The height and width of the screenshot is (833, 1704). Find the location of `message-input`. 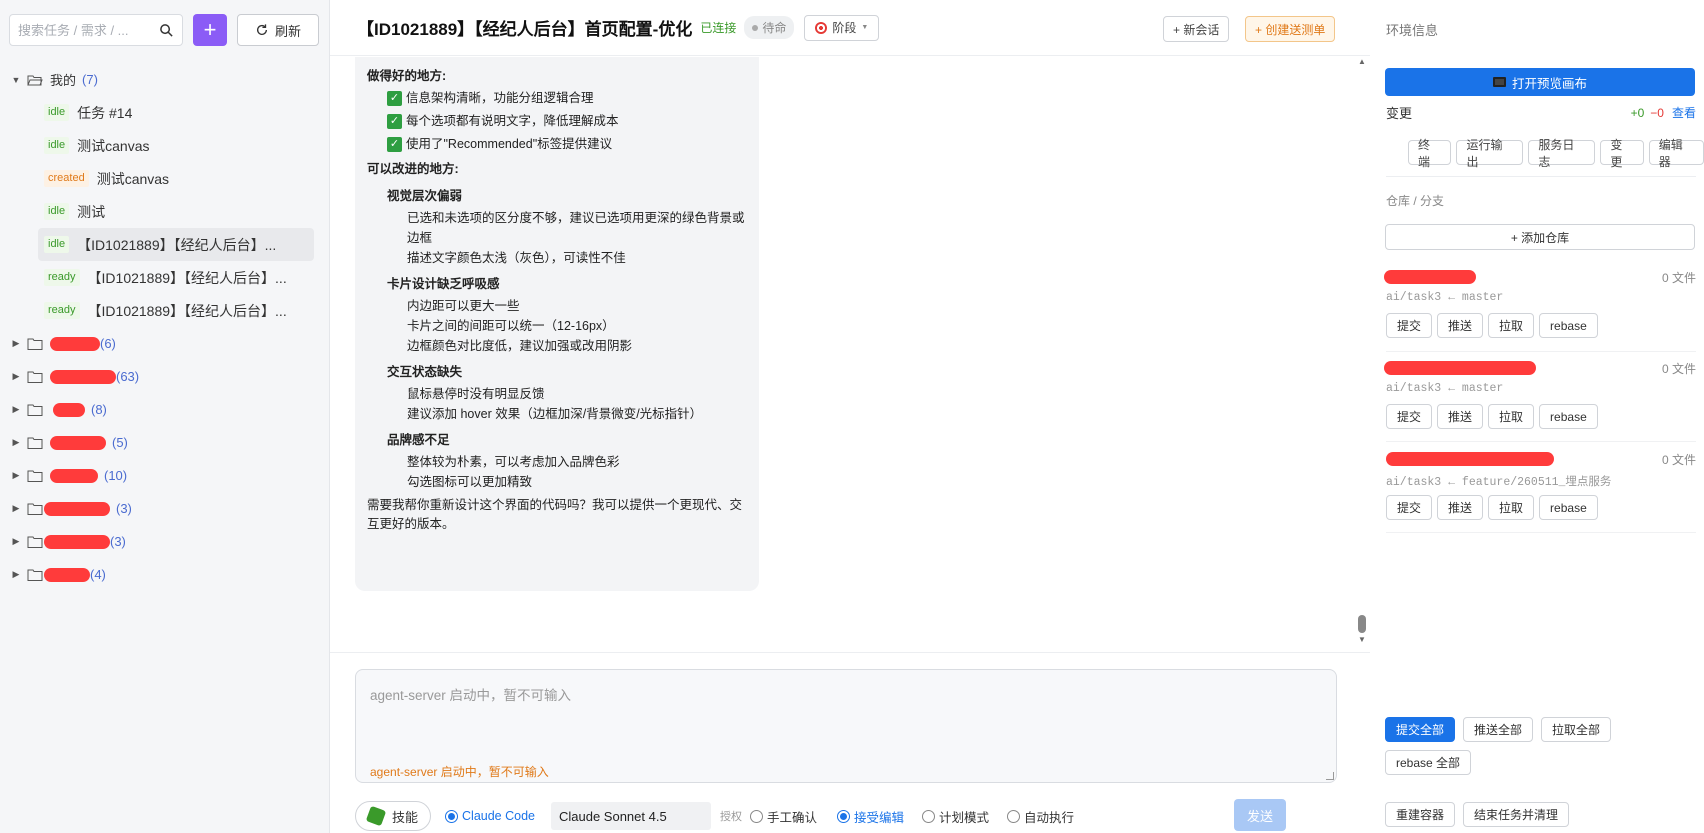

message-input is located at coordinates (840, 709).